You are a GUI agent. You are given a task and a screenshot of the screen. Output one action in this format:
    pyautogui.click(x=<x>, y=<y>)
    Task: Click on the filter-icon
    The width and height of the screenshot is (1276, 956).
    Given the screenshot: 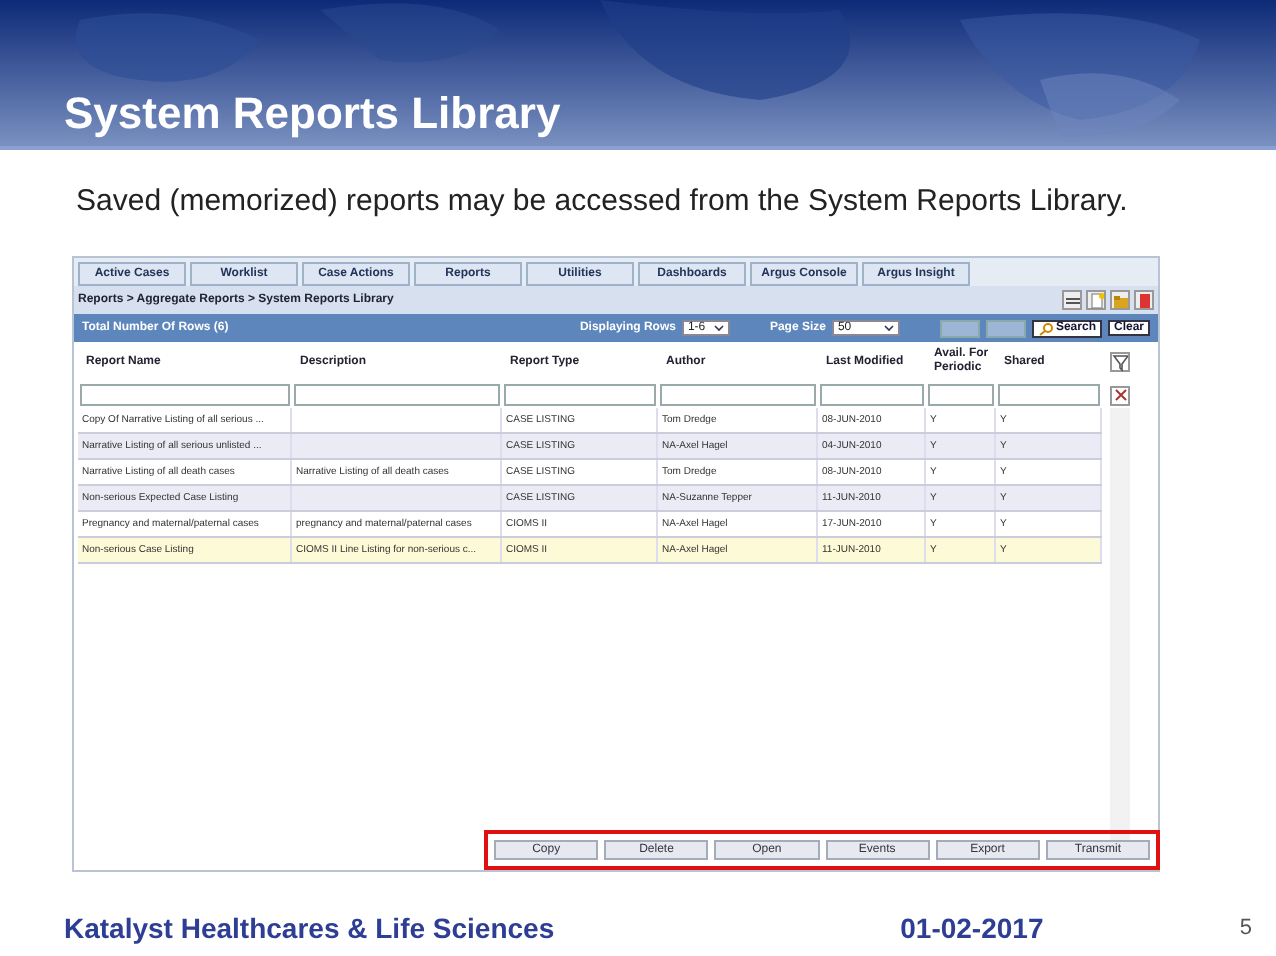 What is the action you would take?
    pyautogui.click(x=1120, y=362)
    